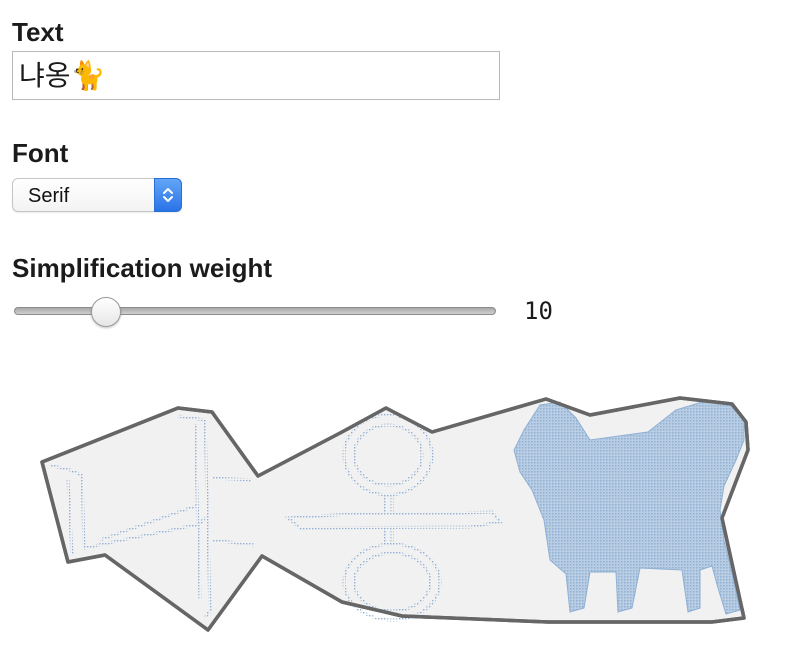 This screenshot has height=660, width=786. What do you see at coordinates (105, 312) in the screenshot?
I see `slider-thumb` at bounding box center [105, 312].